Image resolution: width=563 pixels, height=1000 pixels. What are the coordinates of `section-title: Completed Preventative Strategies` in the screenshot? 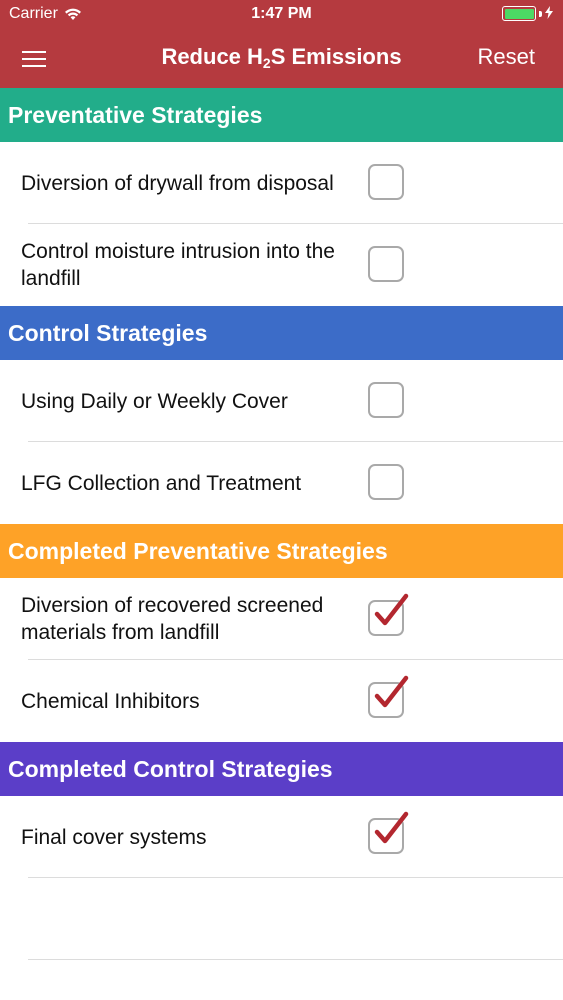 It's located at (198, 550).